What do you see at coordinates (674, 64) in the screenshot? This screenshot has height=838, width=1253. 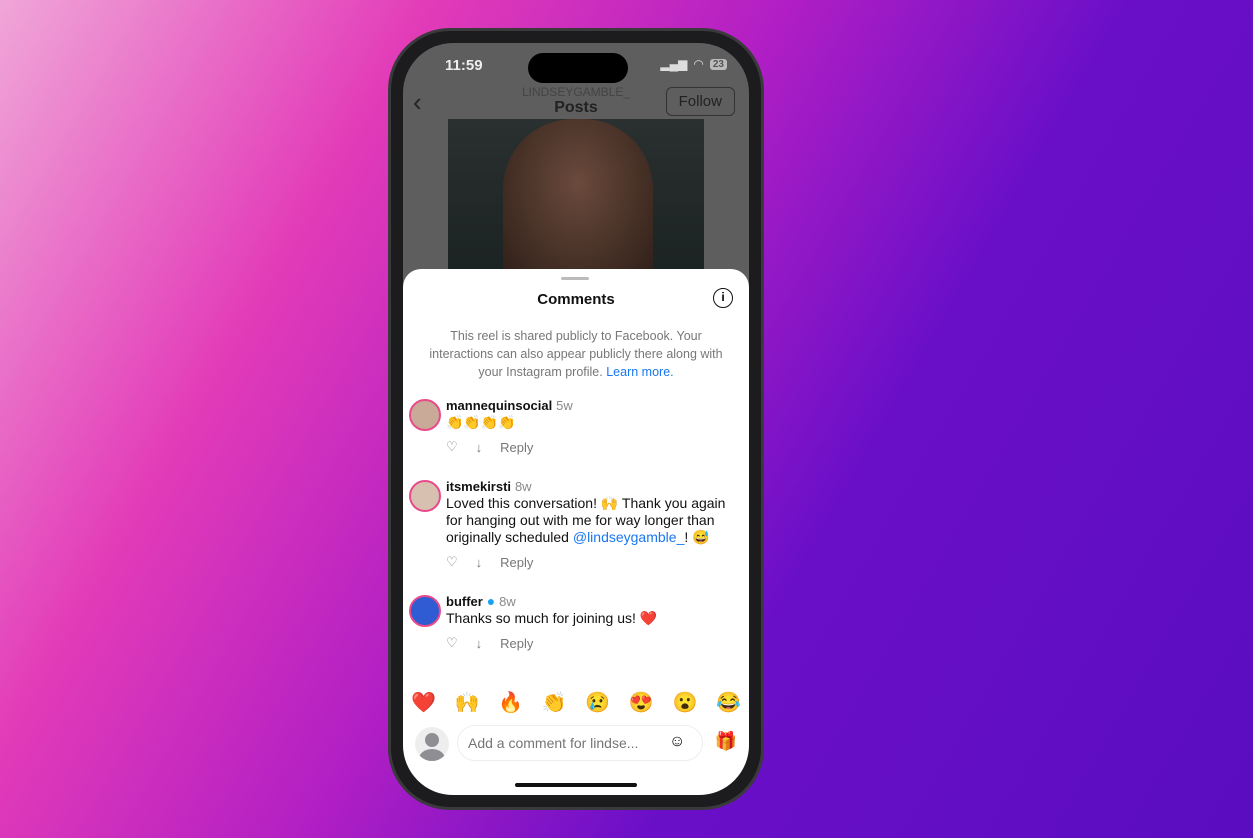 I see `signal-icon: ▂▄▆` at bounding box center [674, 64].